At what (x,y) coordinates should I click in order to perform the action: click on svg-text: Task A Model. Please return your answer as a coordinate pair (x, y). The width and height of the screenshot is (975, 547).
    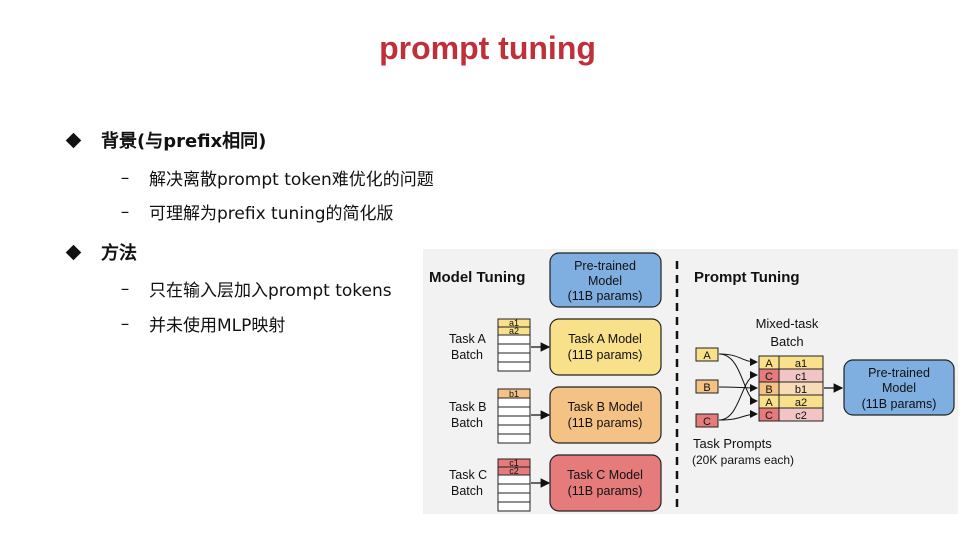
    Looking at the image, I should click on (605, 339).